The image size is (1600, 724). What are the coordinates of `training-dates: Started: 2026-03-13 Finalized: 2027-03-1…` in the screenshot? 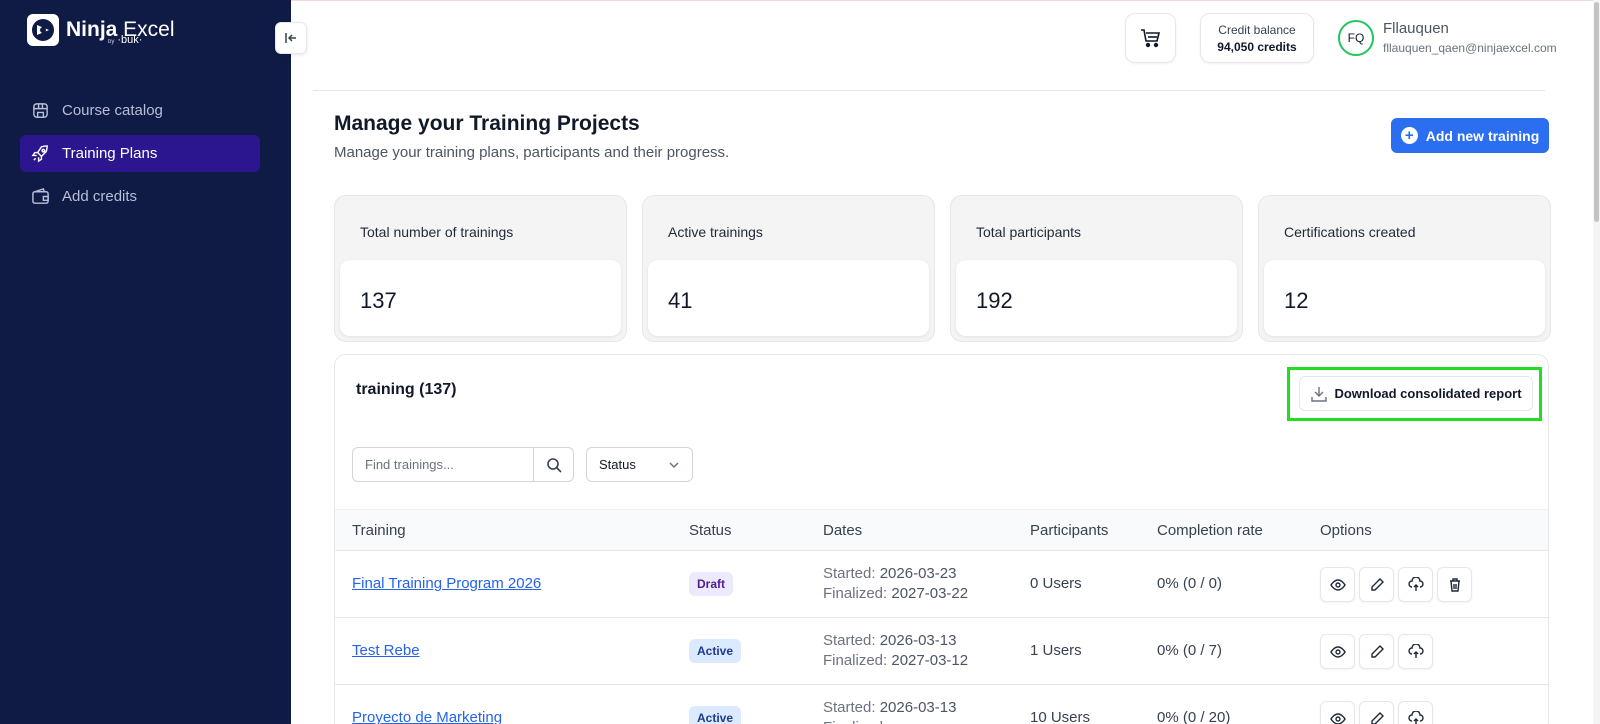 It's located at (896, 650).